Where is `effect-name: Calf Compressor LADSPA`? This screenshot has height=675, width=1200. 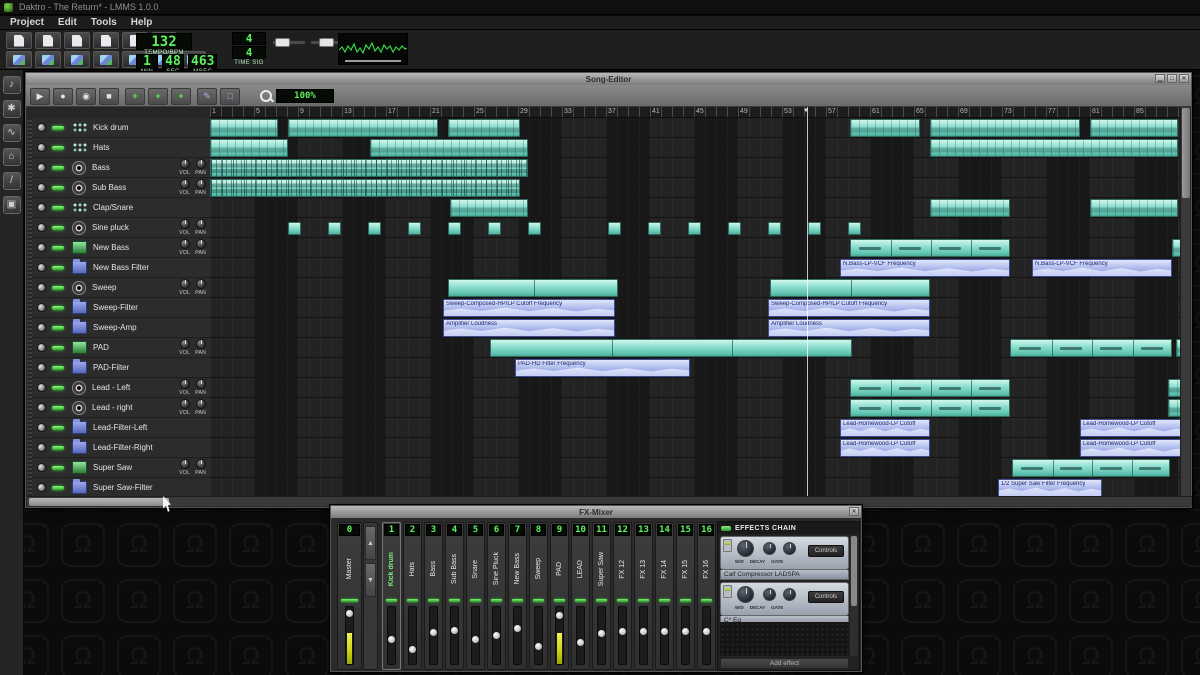
effect-name: Calf Compressor LADSPA is located at coordinates (784, 575).